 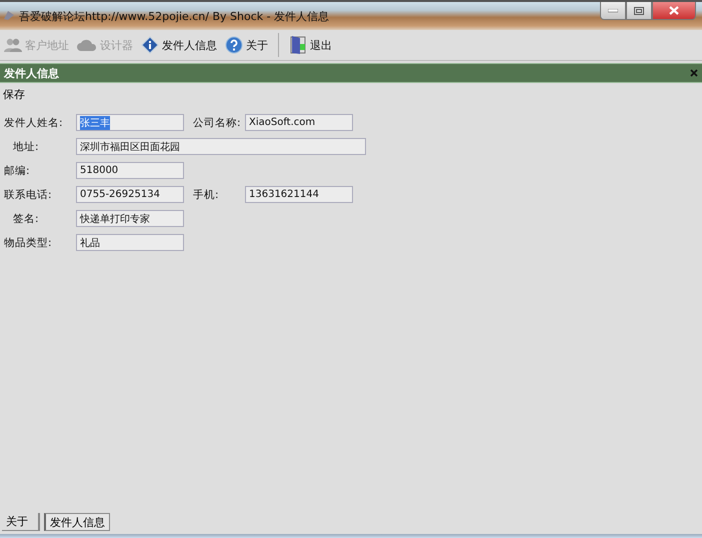 What do you see at coordinates (26, 219) in the screenshot?
I see `field-label: 签名:` at bounding box center [26, 219].